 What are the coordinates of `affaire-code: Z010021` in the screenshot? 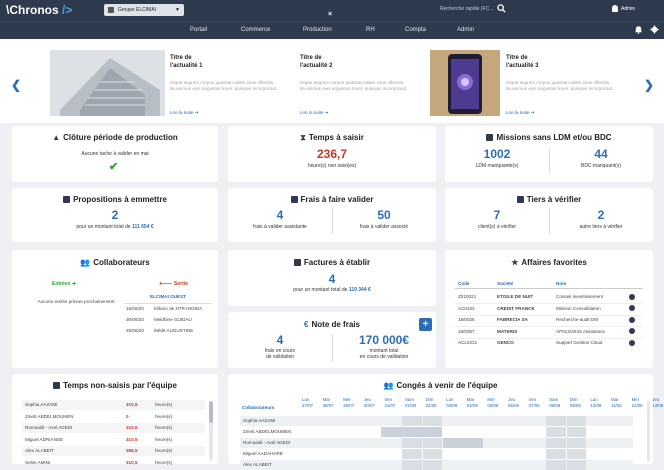 It's located at (467, 296).